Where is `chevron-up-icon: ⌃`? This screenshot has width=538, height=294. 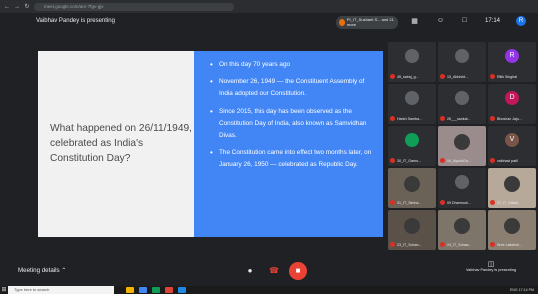 chevron-up-icon: ⌃ is located at coordinates (64, 270).